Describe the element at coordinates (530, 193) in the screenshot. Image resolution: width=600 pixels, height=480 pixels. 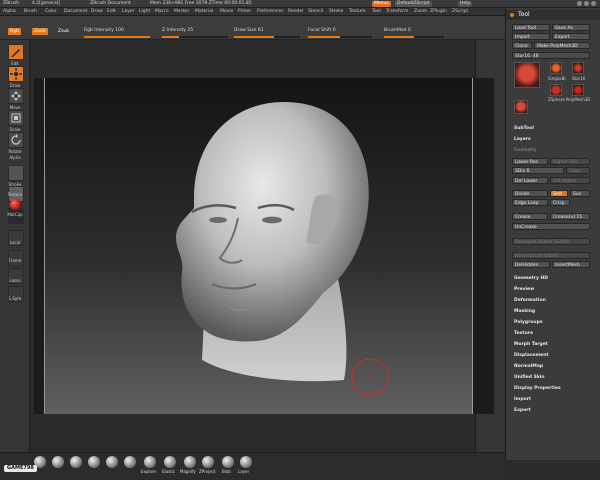
I see `divide-button: Divide` at that location.